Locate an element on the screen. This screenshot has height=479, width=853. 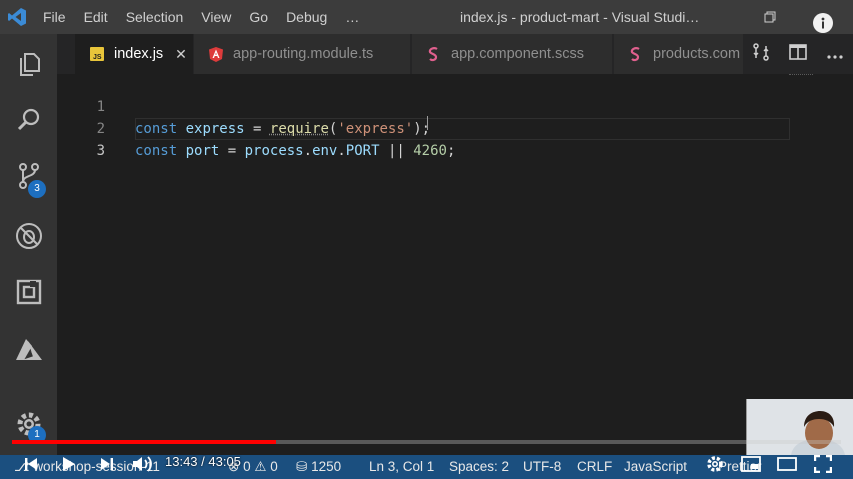
settings-button is located at coordinates (715, 463).